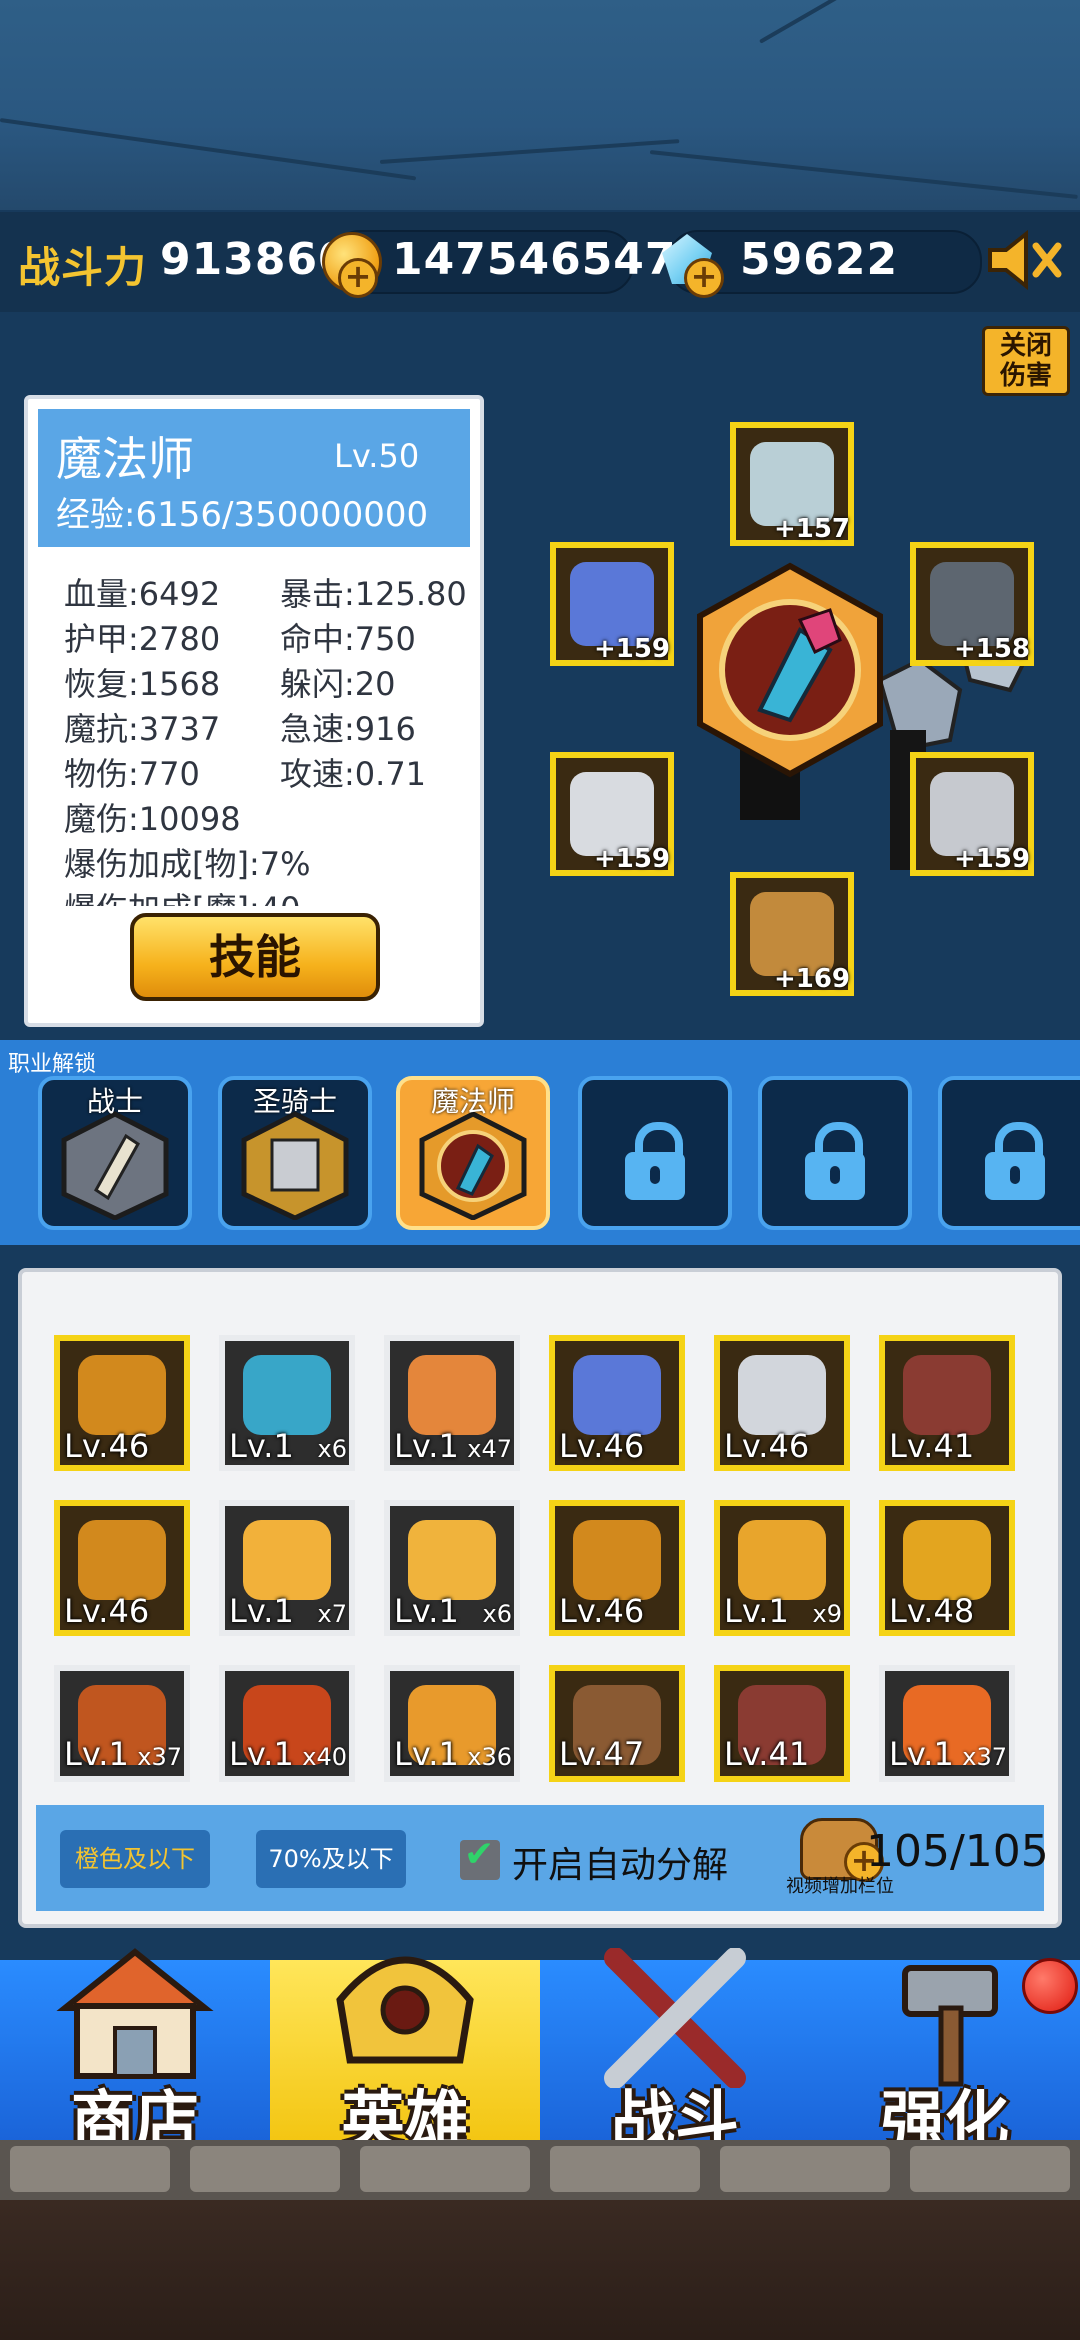  I want to click on equip-slot-armor: +159, so click(612, 604).